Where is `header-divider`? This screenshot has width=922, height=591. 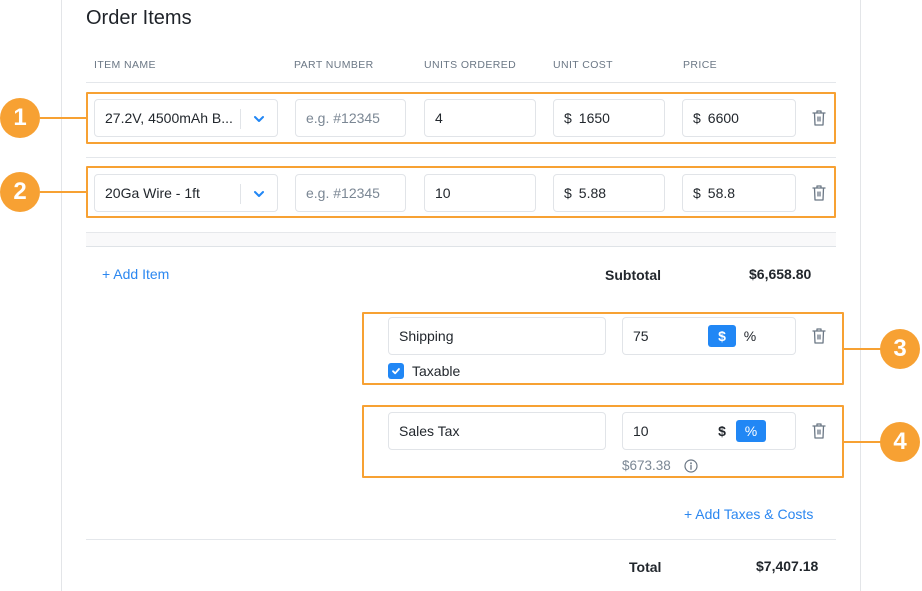 header-divider is located at coordinates (461, 82).